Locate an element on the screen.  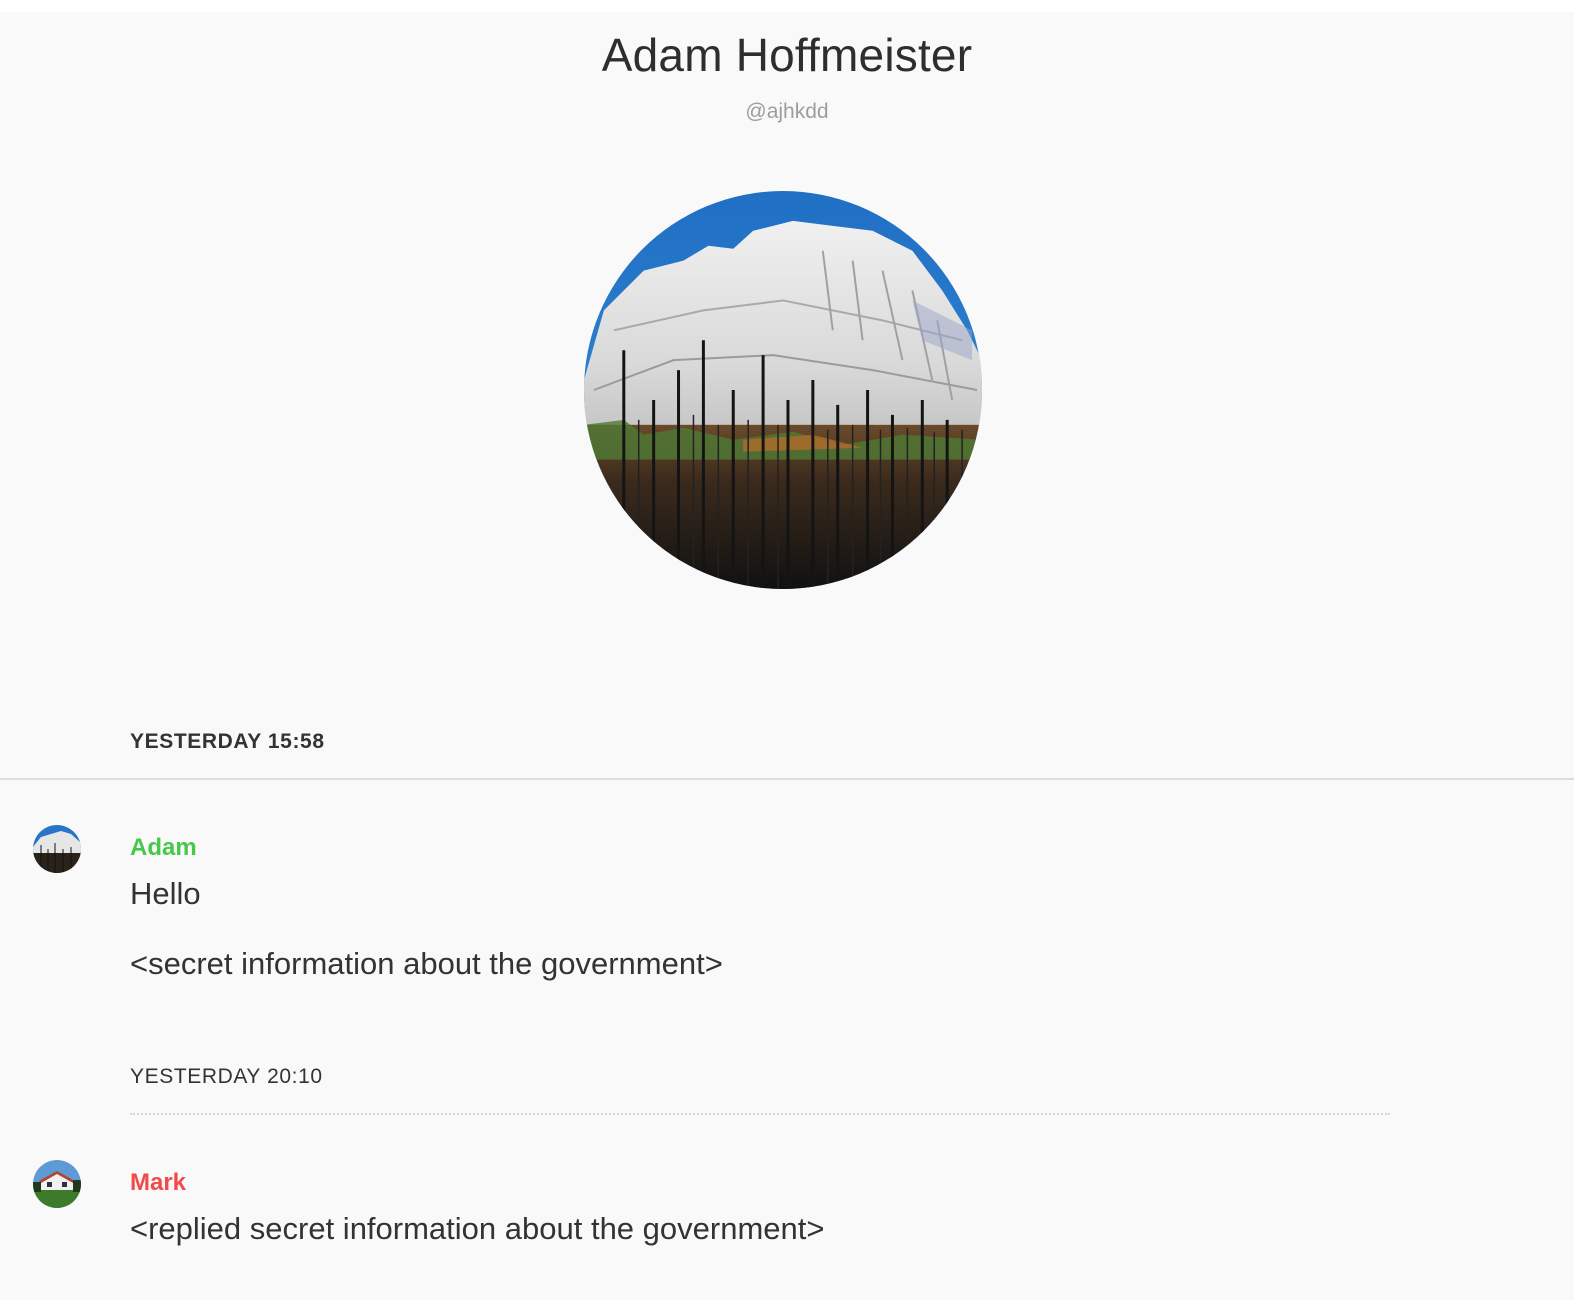
profile-avatar is located at coordinates (783, 390).